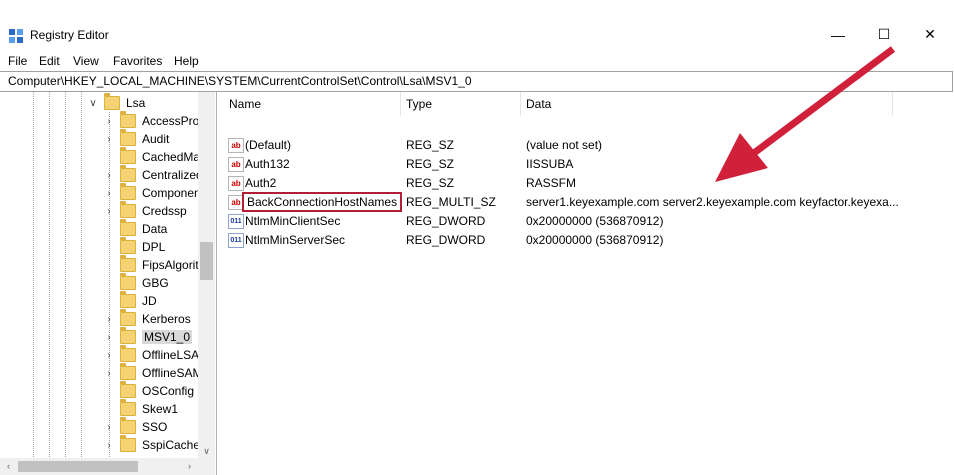  I want to click on menu-bar: File Edit View Favorites Help, so click(477, 62).